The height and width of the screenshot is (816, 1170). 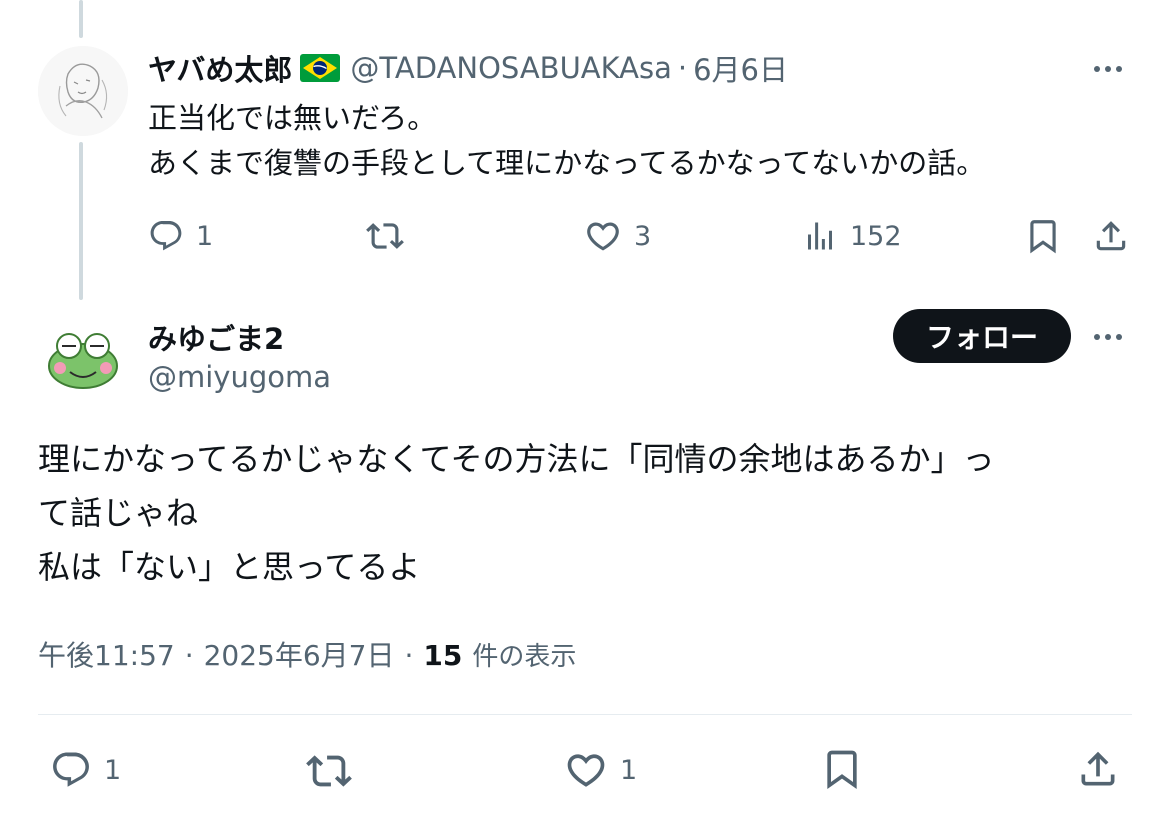 I want to click on tweet-metadata: 午後11:57 · 2025年6月7日 · 15 件の表示, so click(x=307, y=654).